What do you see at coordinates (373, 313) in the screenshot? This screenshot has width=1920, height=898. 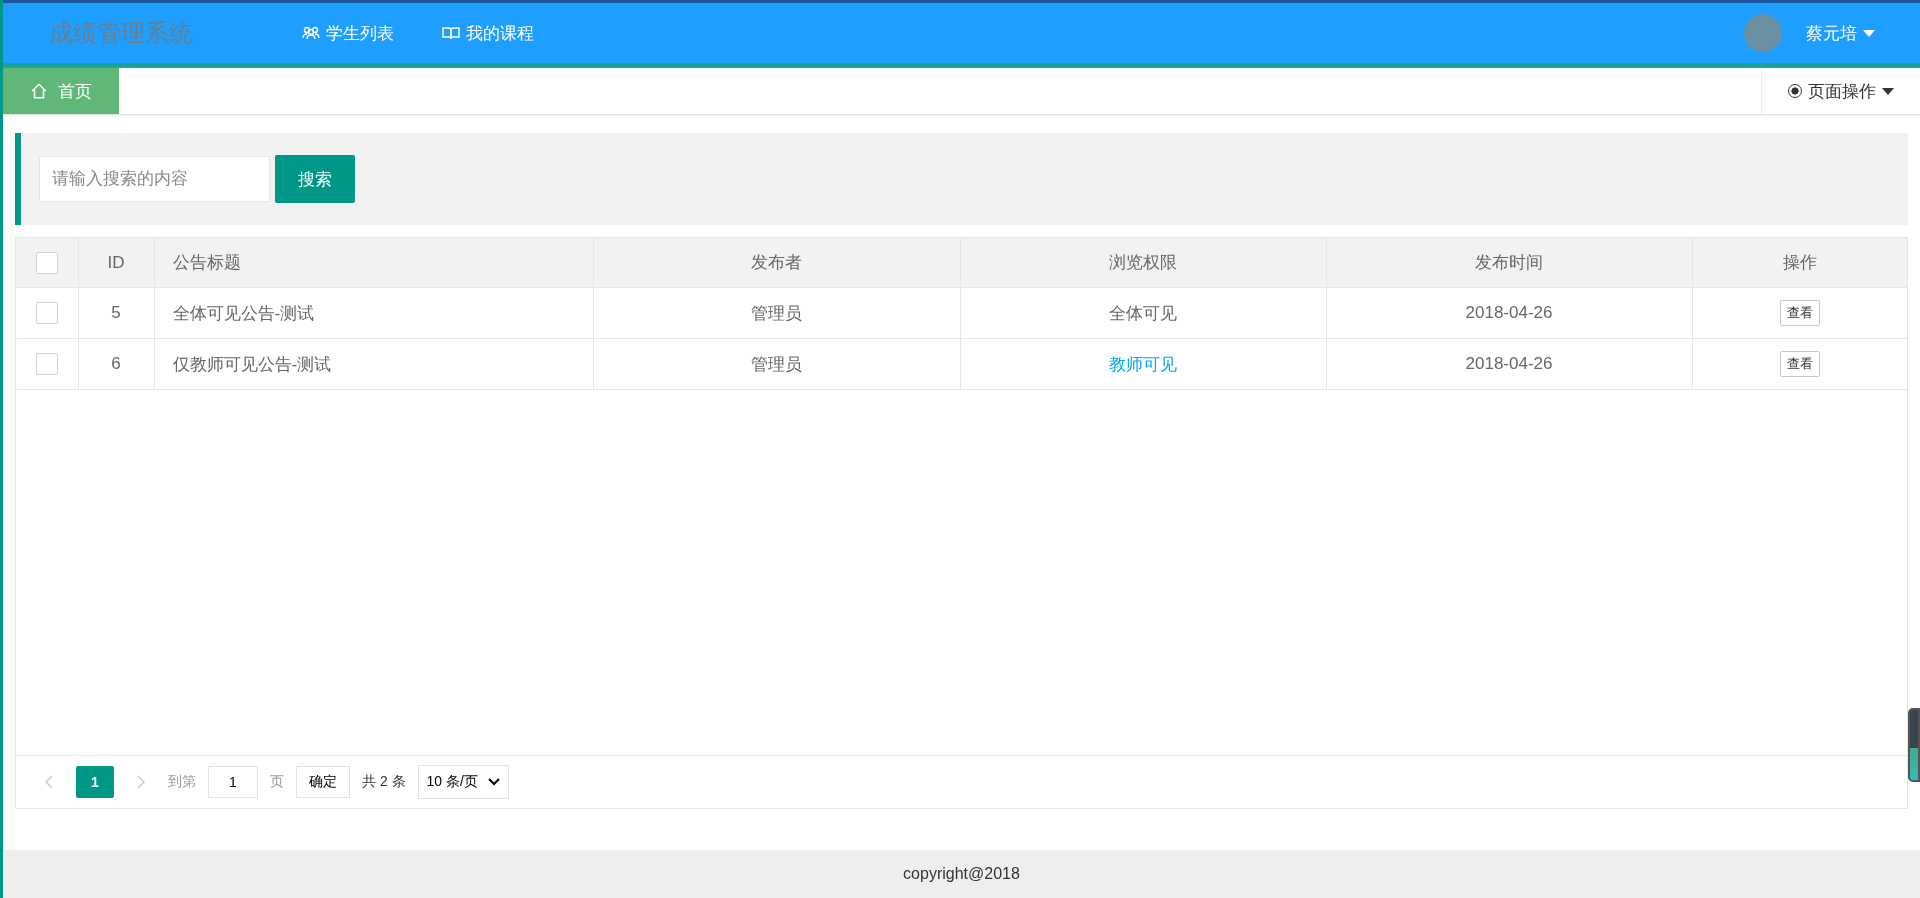 I see `table-cell: 全体可见公告-测试` at bounding box center [373, 313].